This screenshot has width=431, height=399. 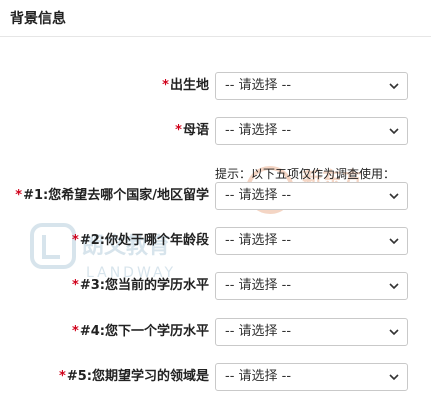 I want to click on age-range-select: -- 请选择 --, so click(x=311, y=241).